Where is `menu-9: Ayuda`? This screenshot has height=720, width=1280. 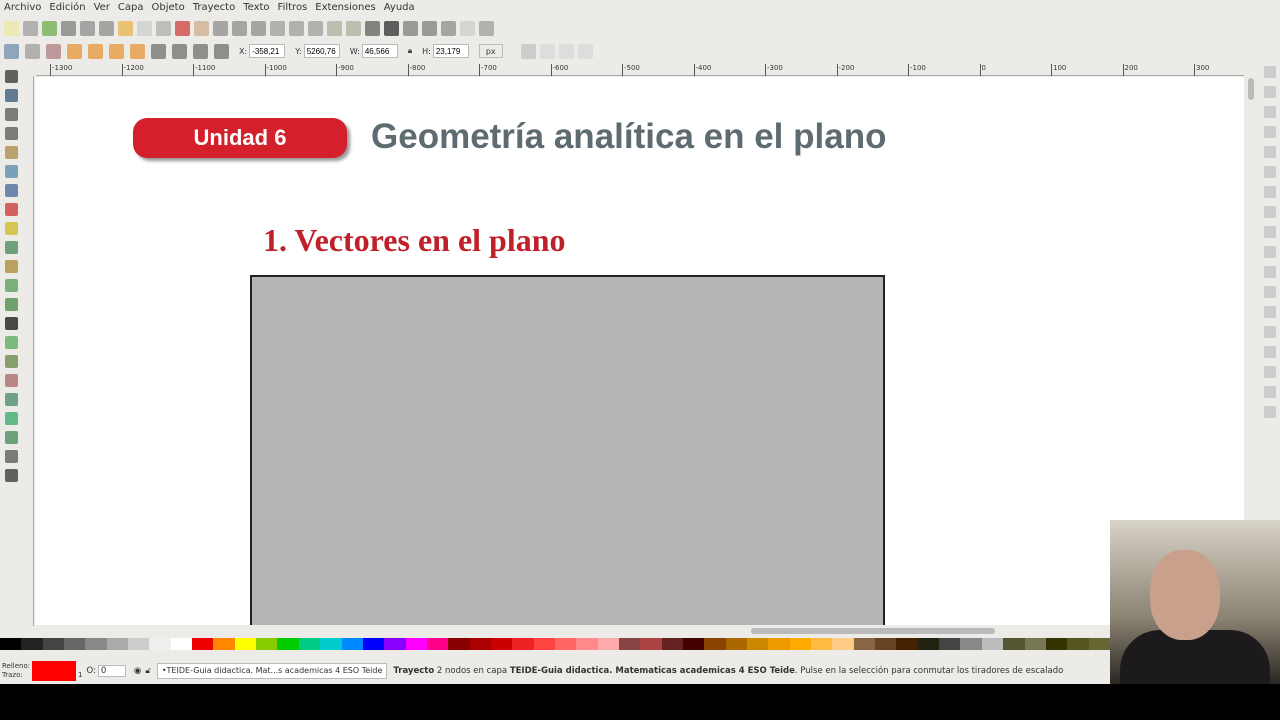
menu-9: Ayuda is located at coordinates (399, 8).